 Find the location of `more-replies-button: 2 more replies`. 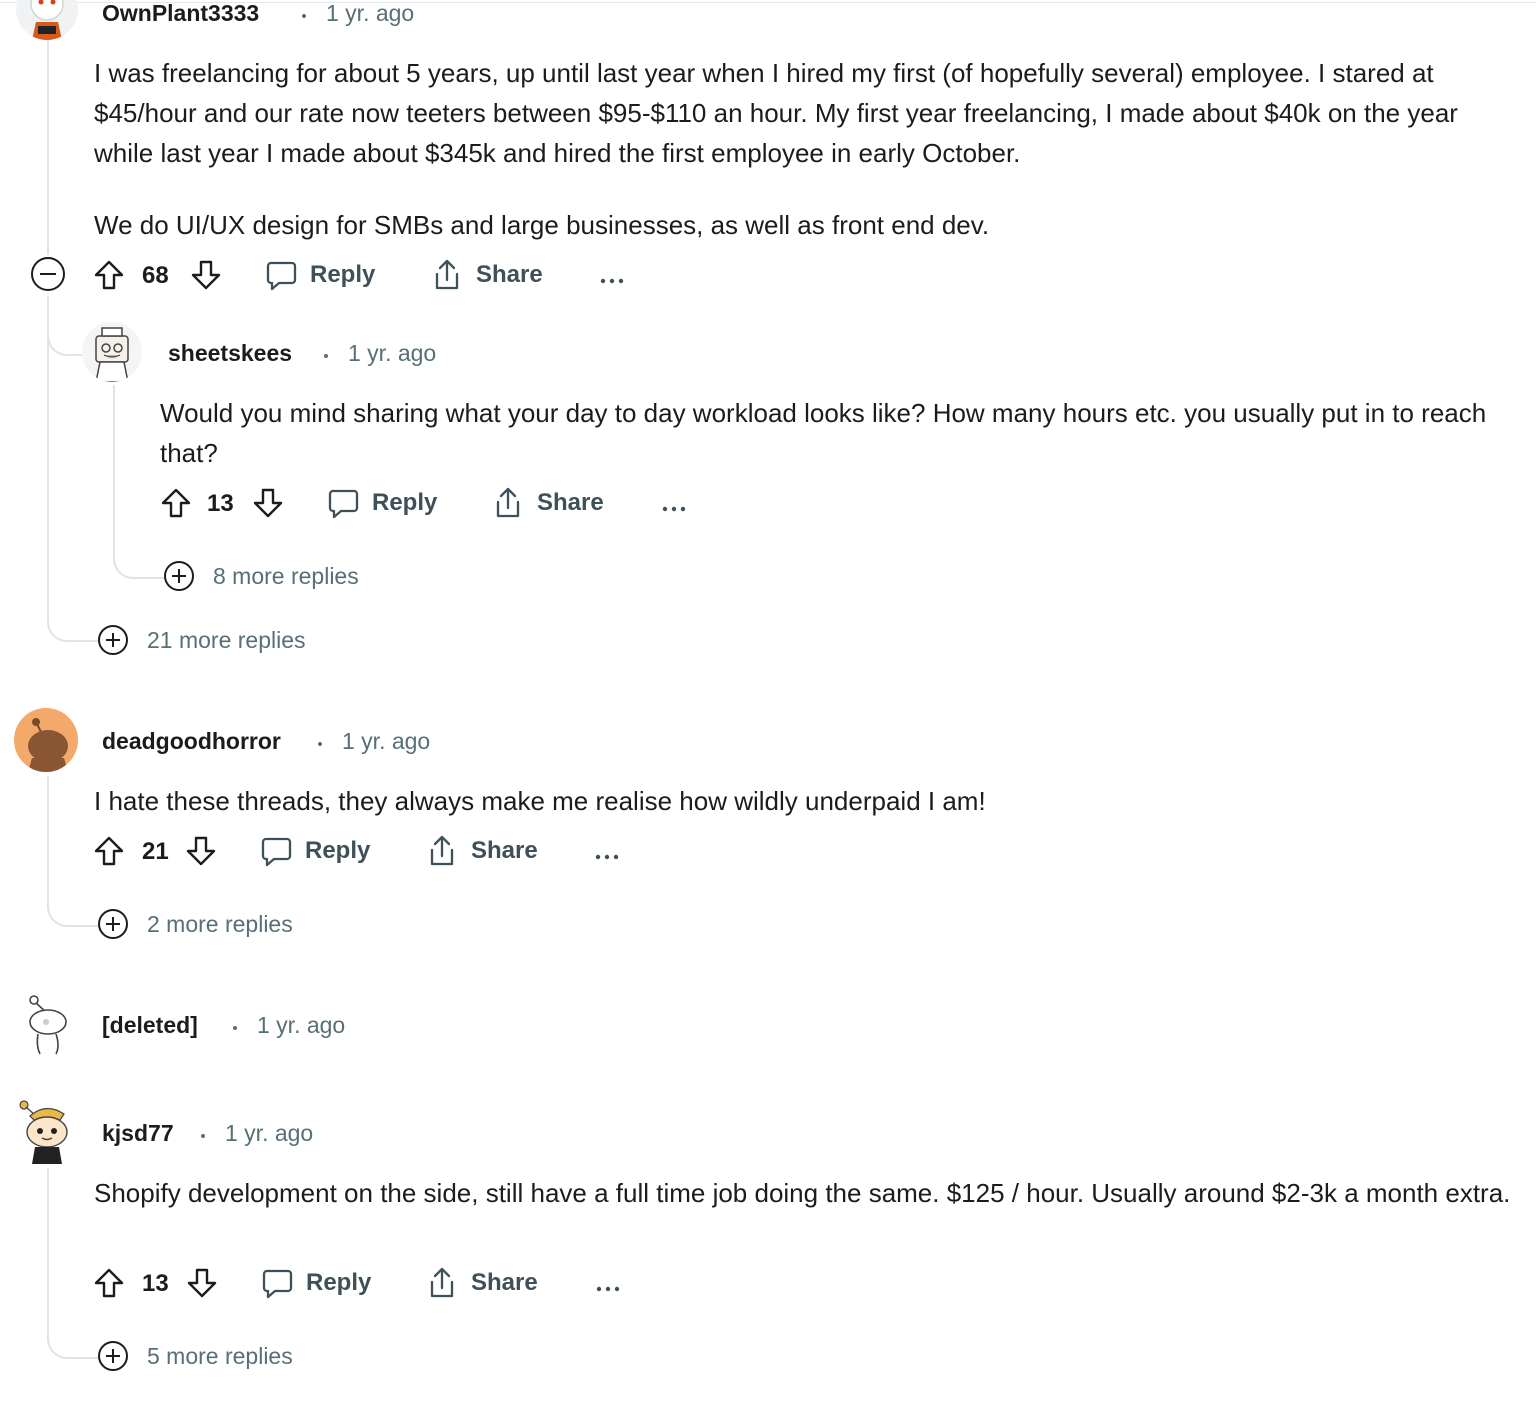

more-replies-button: 2 more replies is located at coordinates (195, 924).